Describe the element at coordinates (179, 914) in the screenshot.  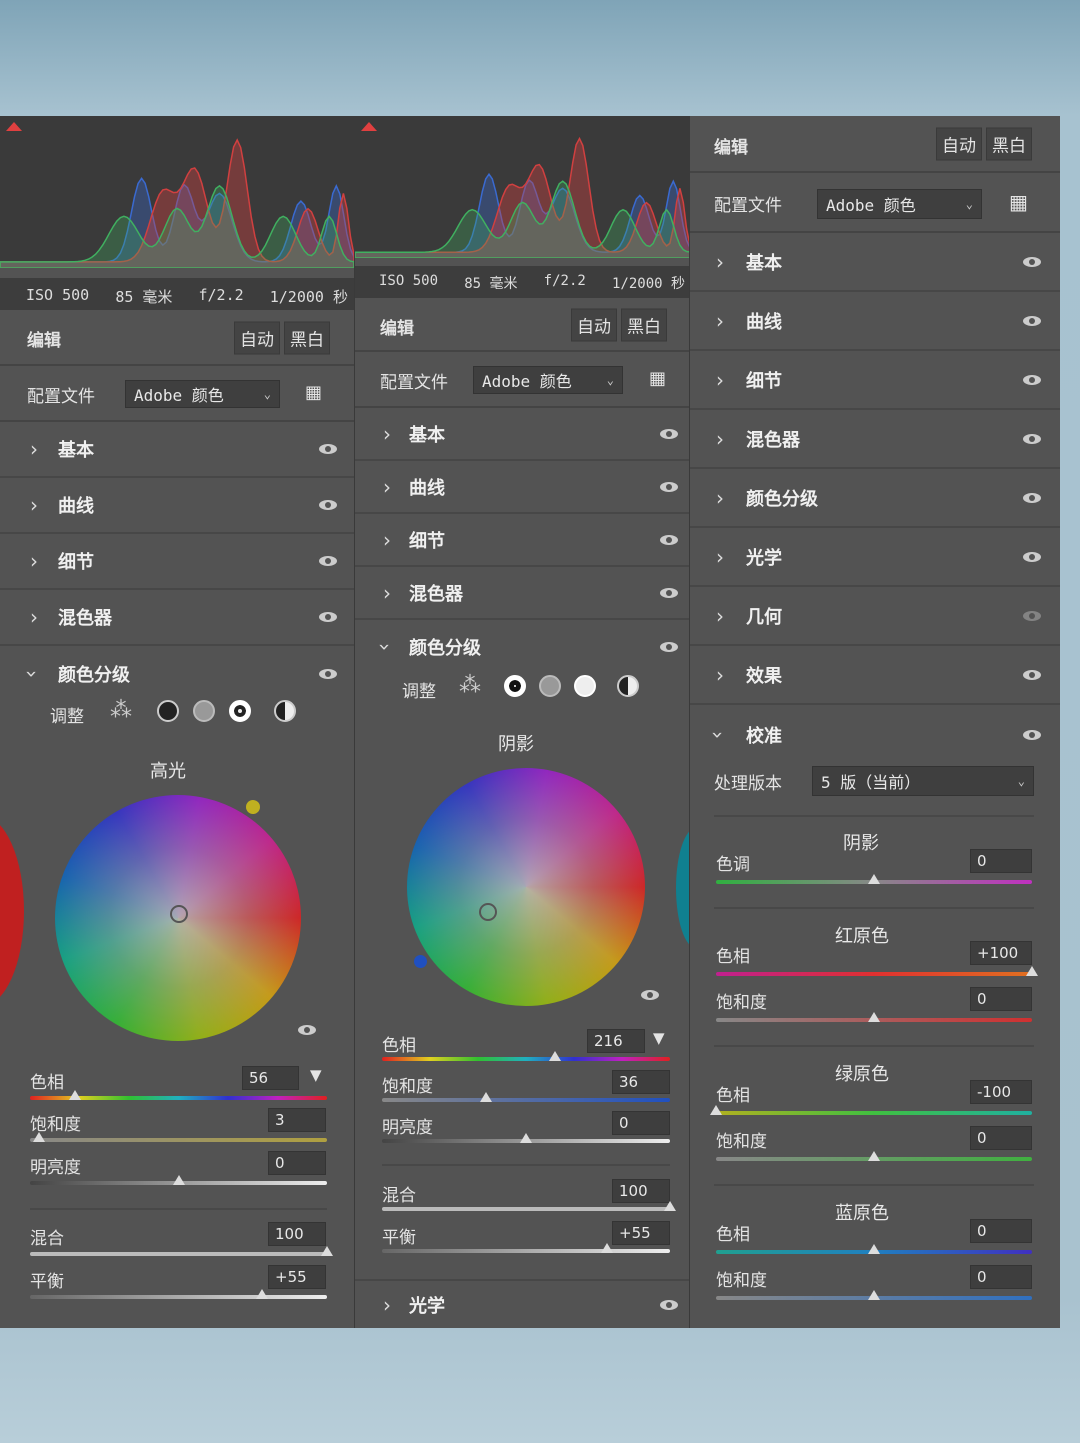
I see `wheel-handle` at that location.